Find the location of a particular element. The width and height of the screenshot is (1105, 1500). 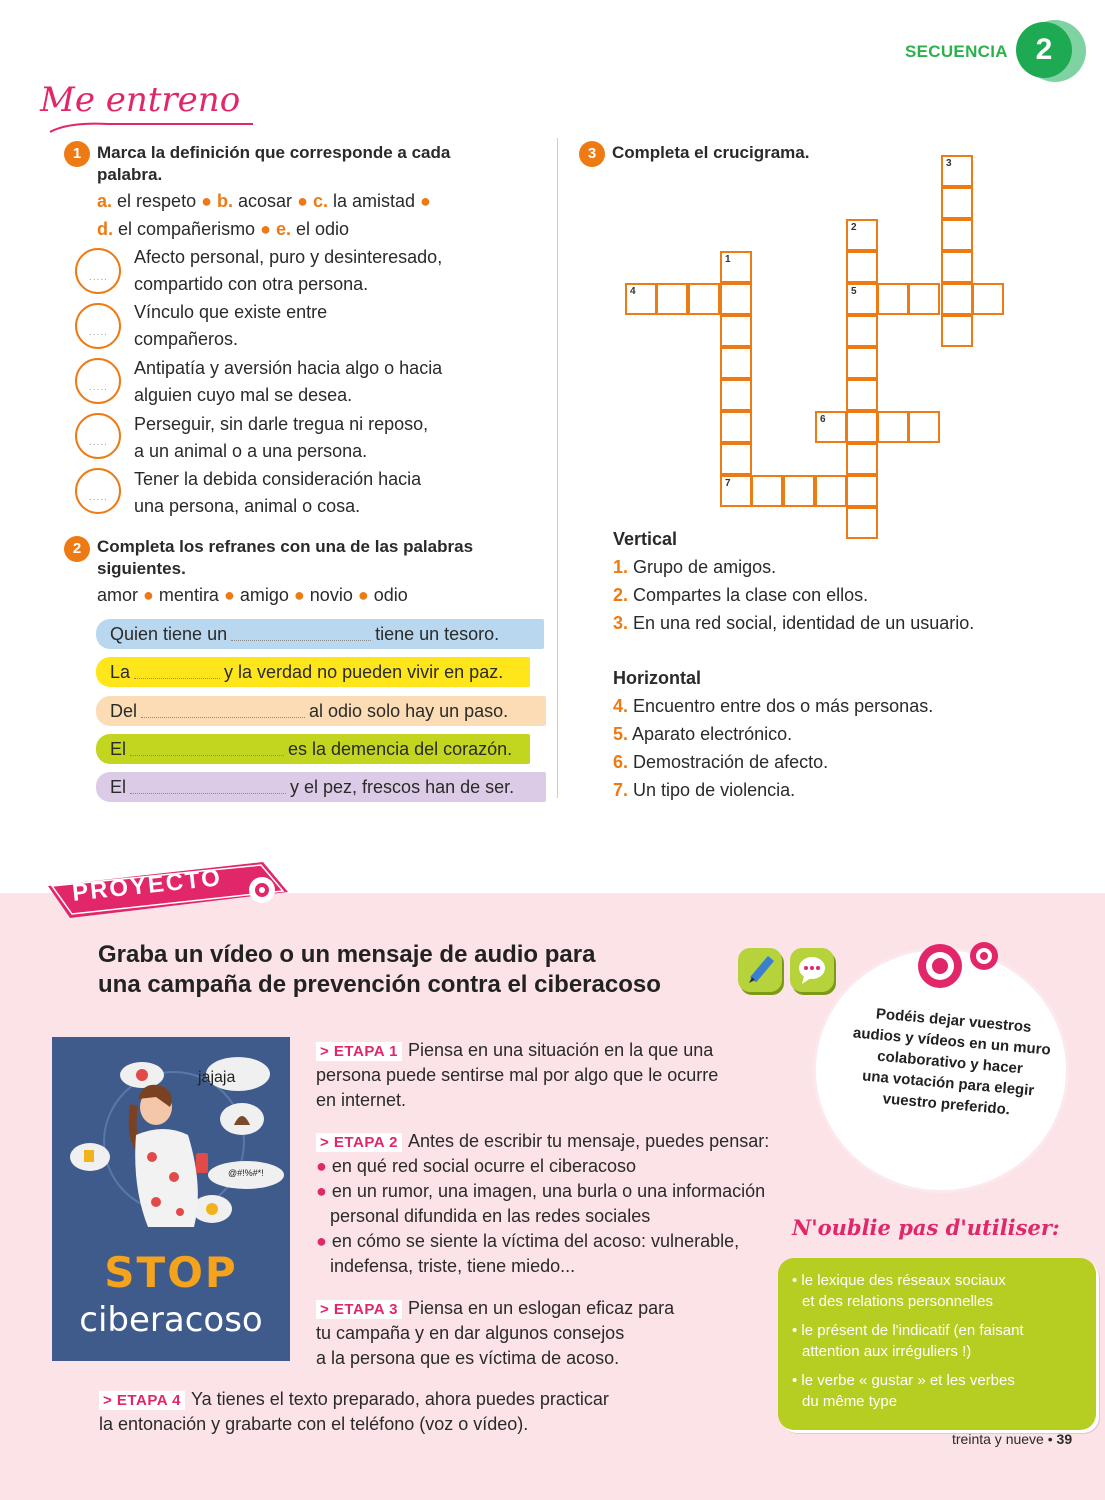

poster-stop-text: STOP is located at coordinates (171, 1272).